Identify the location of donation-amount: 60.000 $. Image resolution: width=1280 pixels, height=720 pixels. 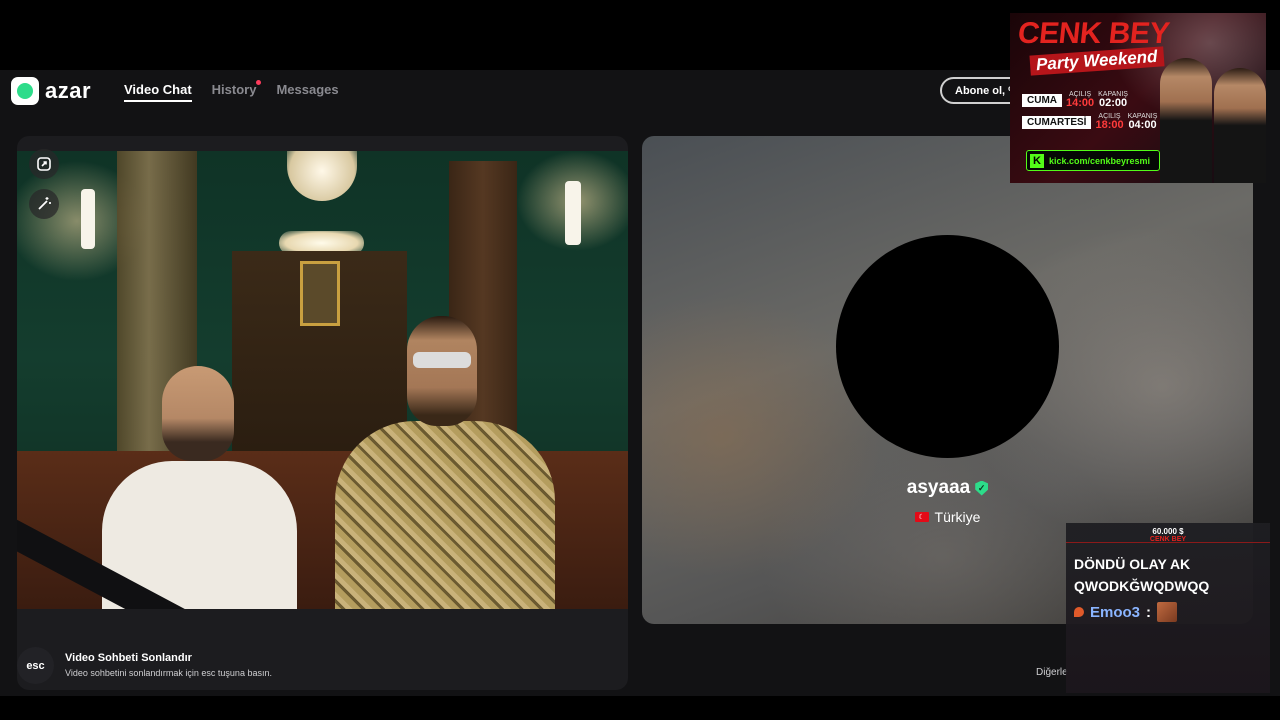
(1168, 531).